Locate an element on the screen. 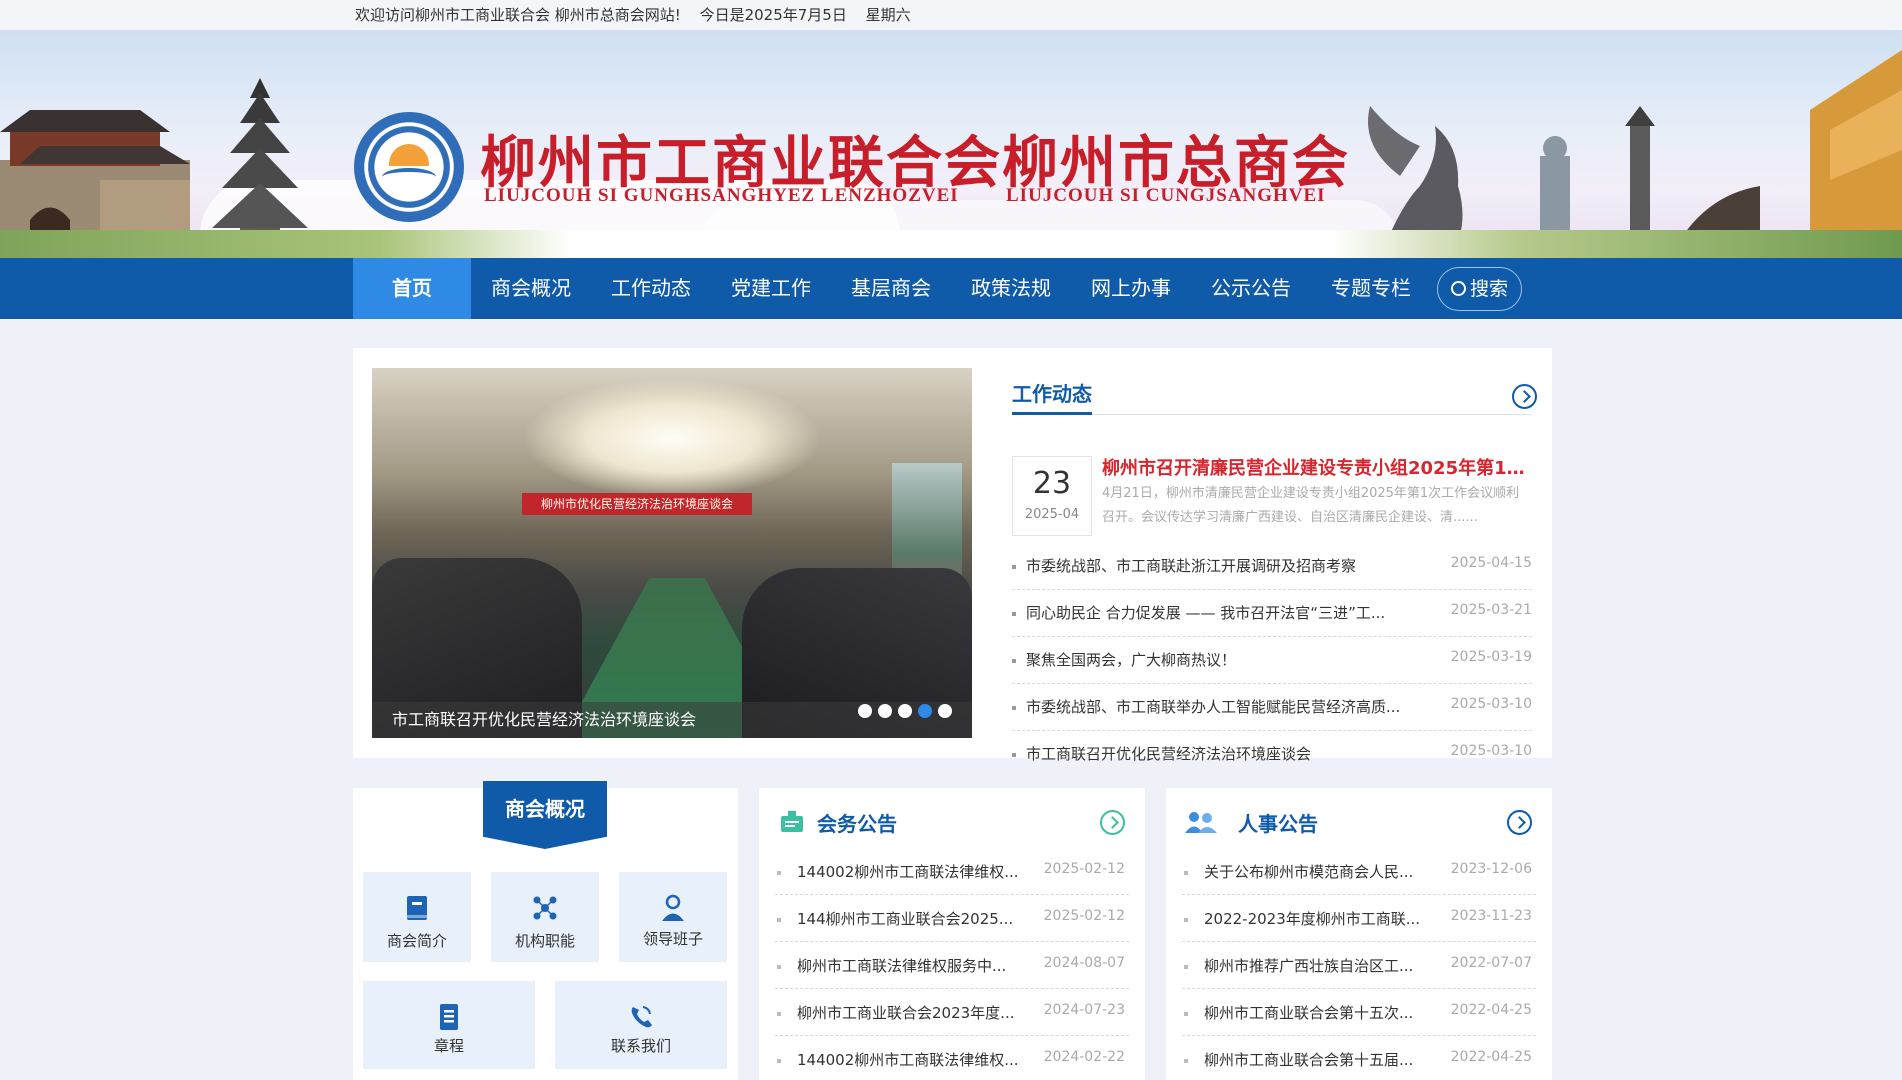 The image size is (1902, 1080). building-illustration is located at coordinates (1856, 154).